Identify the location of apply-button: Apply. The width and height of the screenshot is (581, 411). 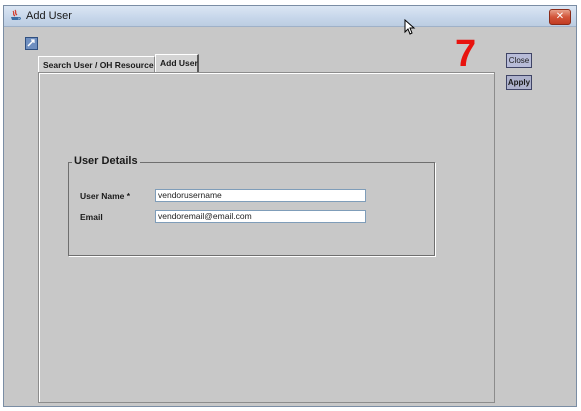
(519, 82).